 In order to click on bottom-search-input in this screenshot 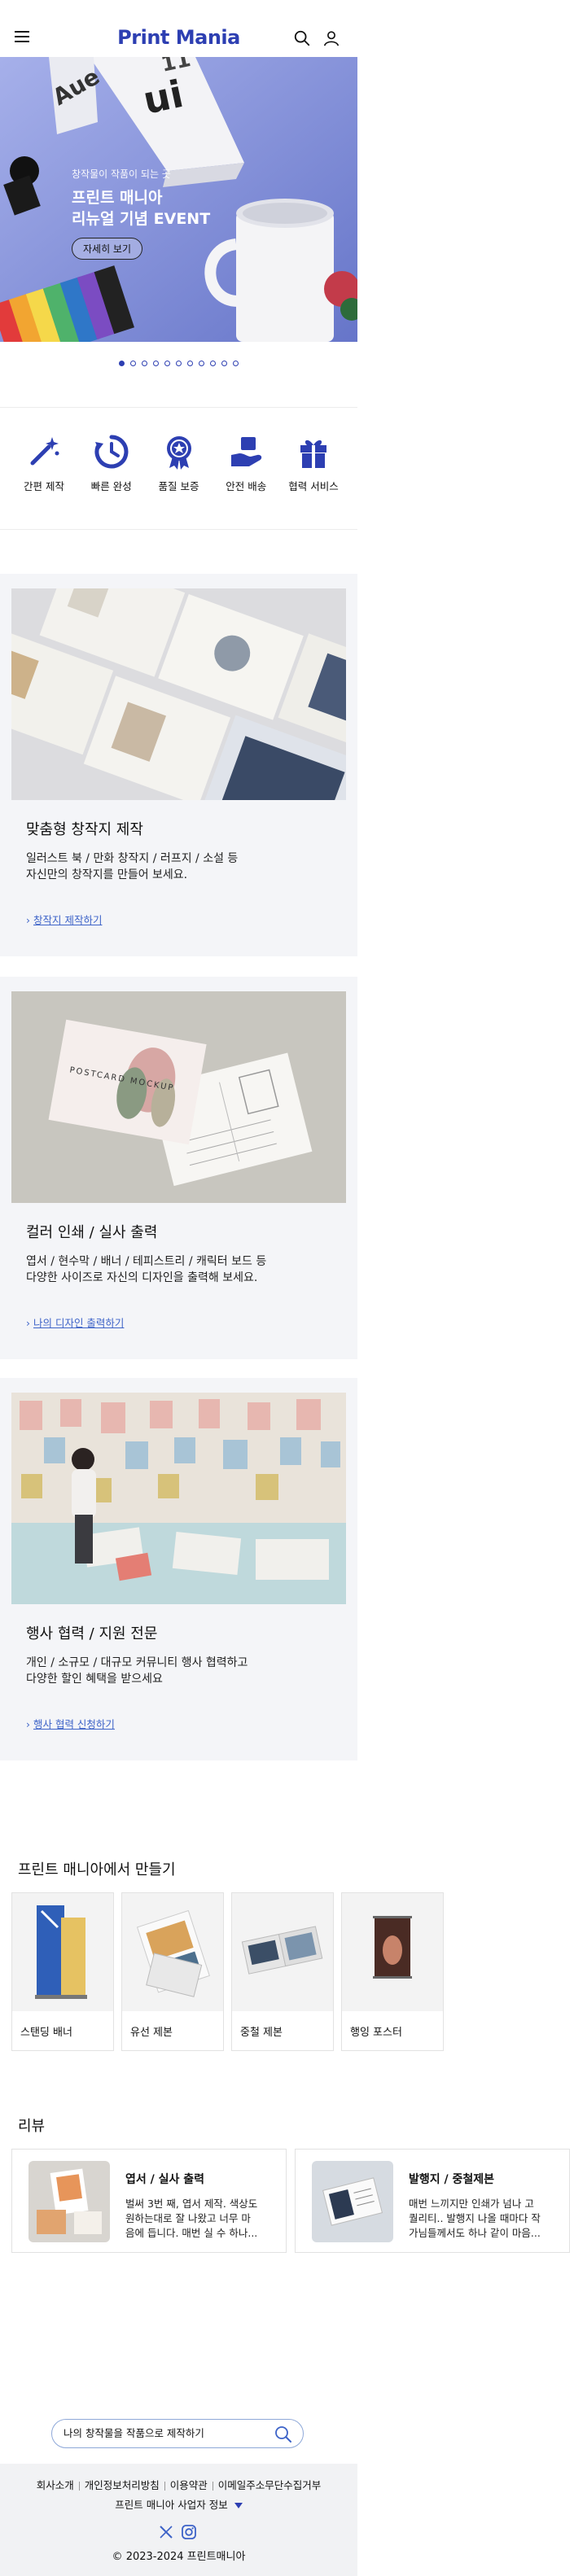, I will do `click(161, 2432)`.